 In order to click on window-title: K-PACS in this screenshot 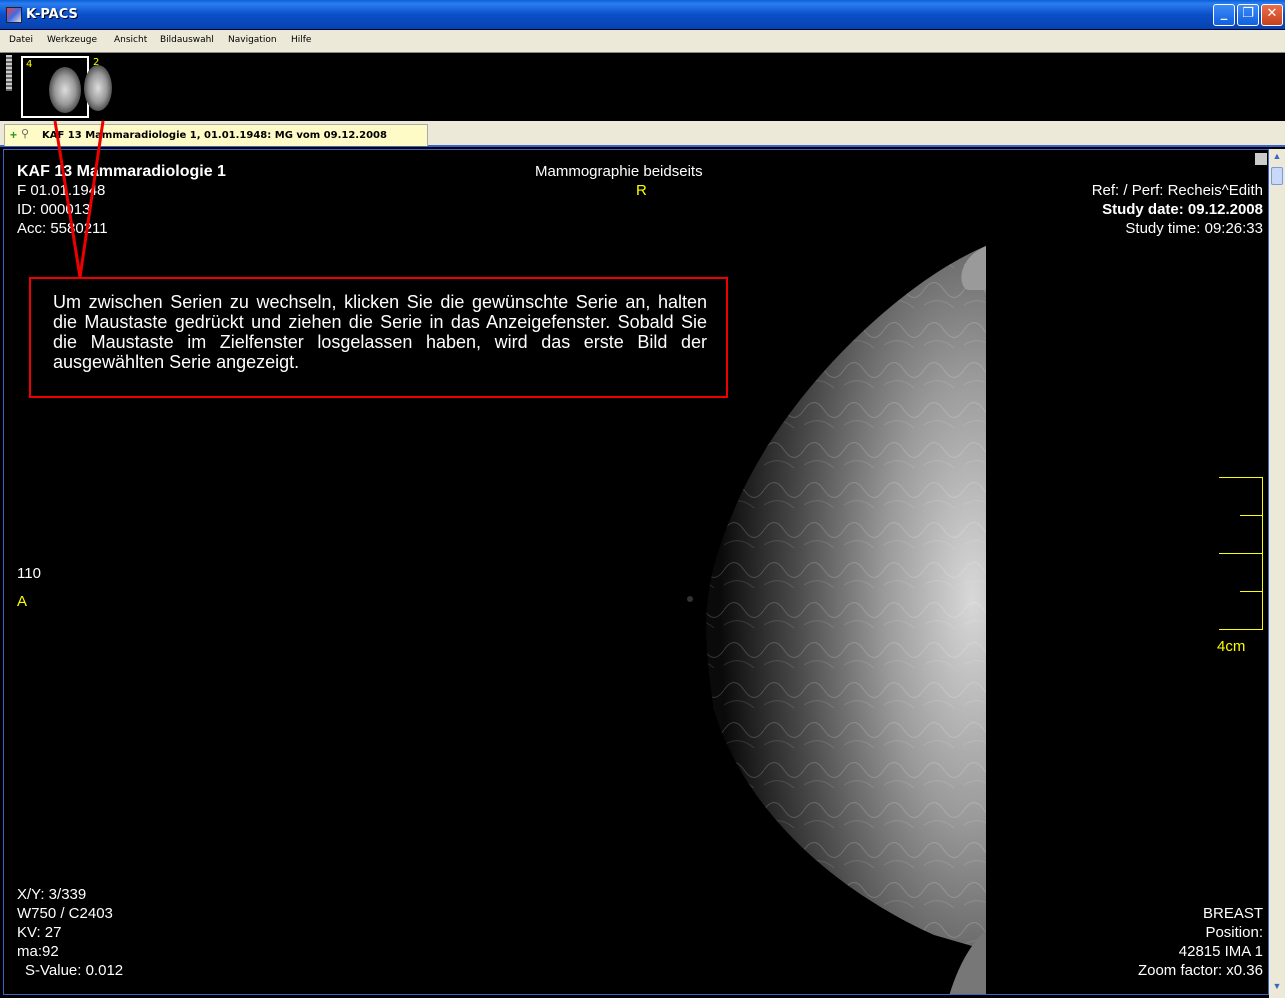, I will do `click(52, 14)`.